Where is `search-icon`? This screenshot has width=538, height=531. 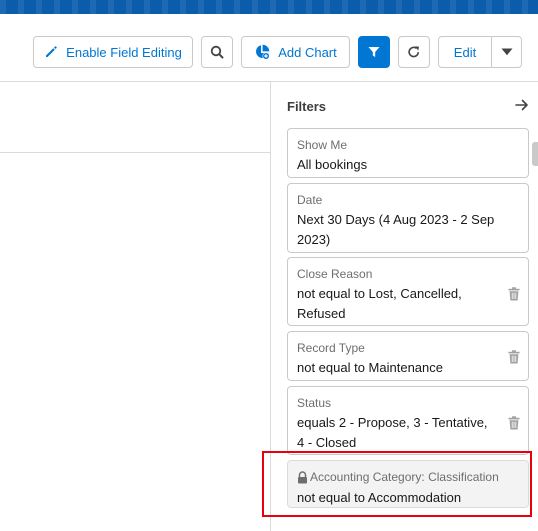
search-icon is located at coordinates (217, 52).